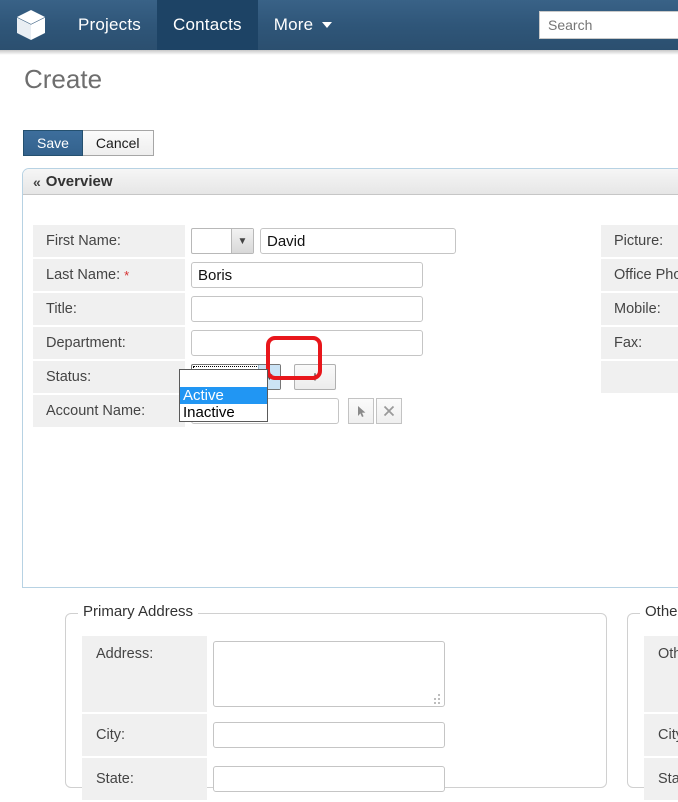 This screenshot has height=802, width=678. Describe the element at coordinates (125, 654) in the screenshot. I see `primary-address-address-label-text: Address:` at that location.